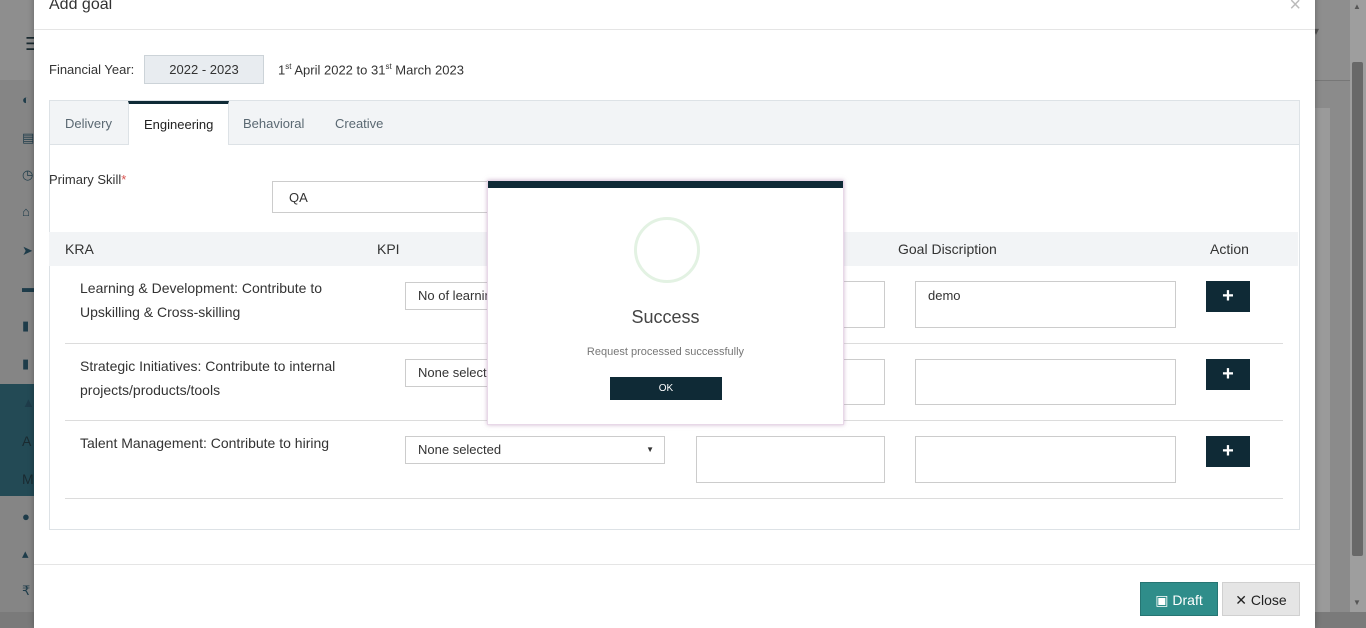 Image resolution: width=1366 pixels, height=628 pixels. Describe the element at coordinates (1261, 599) in the screenshot. I see `close-button: ✕ Close` at that location.